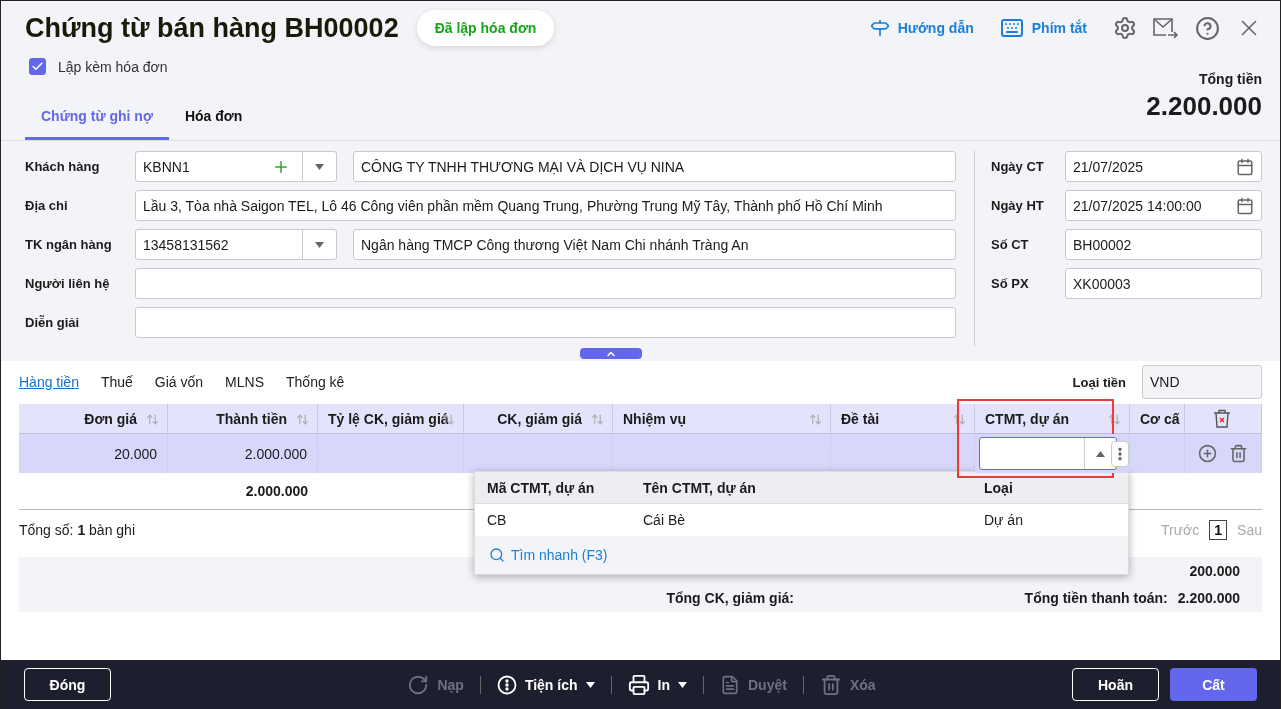 This screenshot has width=1281, height=709. Describe the element at coordinates (1115, 684) in the screenshot. I see `cancel-button: Hoãn` at that location.